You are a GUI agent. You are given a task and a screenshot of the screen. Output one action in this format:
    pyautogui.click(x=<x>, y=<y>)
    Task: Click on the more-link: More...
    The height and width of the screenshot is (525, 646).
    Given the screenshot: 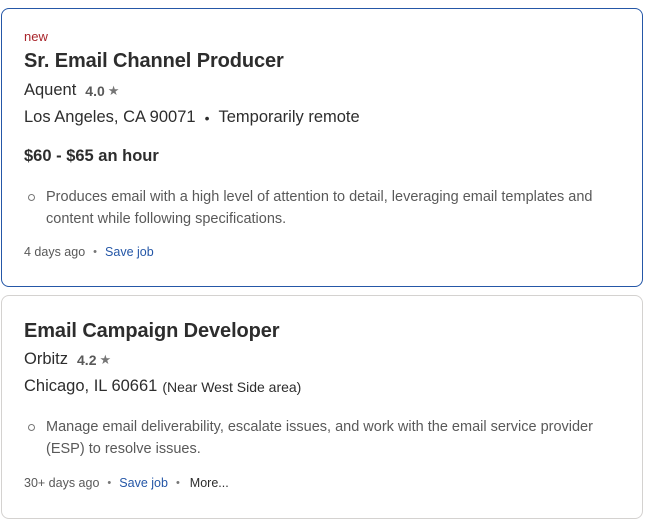 What is the action you would take?
    pyautogui.click(x=209, y=483)
    